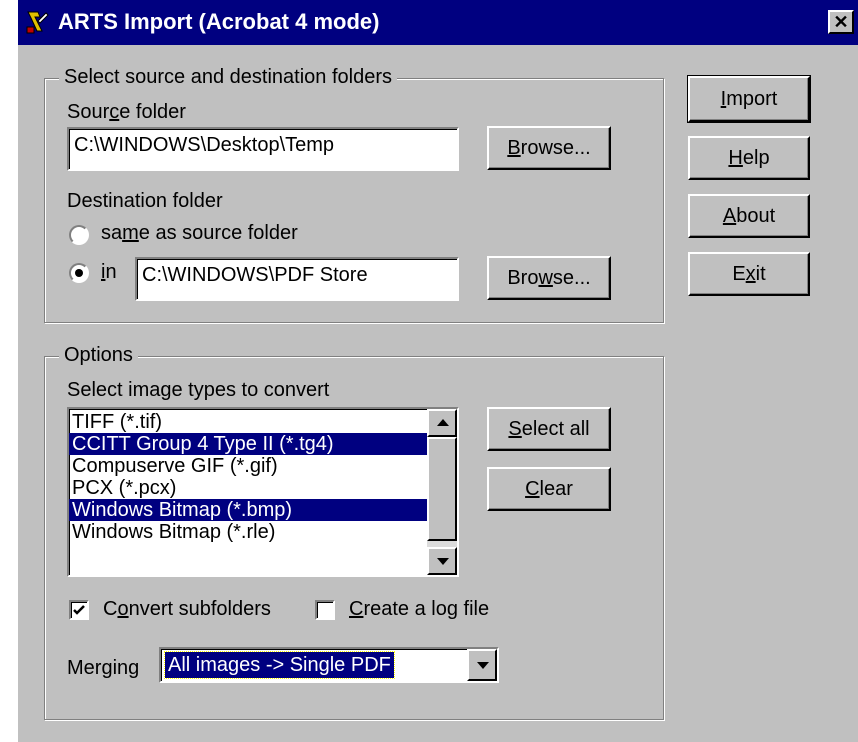 The image size is (858, 742). I want to click on destination-folder-input: C:\WINDOWS\PDF Store, so click(297, 279).